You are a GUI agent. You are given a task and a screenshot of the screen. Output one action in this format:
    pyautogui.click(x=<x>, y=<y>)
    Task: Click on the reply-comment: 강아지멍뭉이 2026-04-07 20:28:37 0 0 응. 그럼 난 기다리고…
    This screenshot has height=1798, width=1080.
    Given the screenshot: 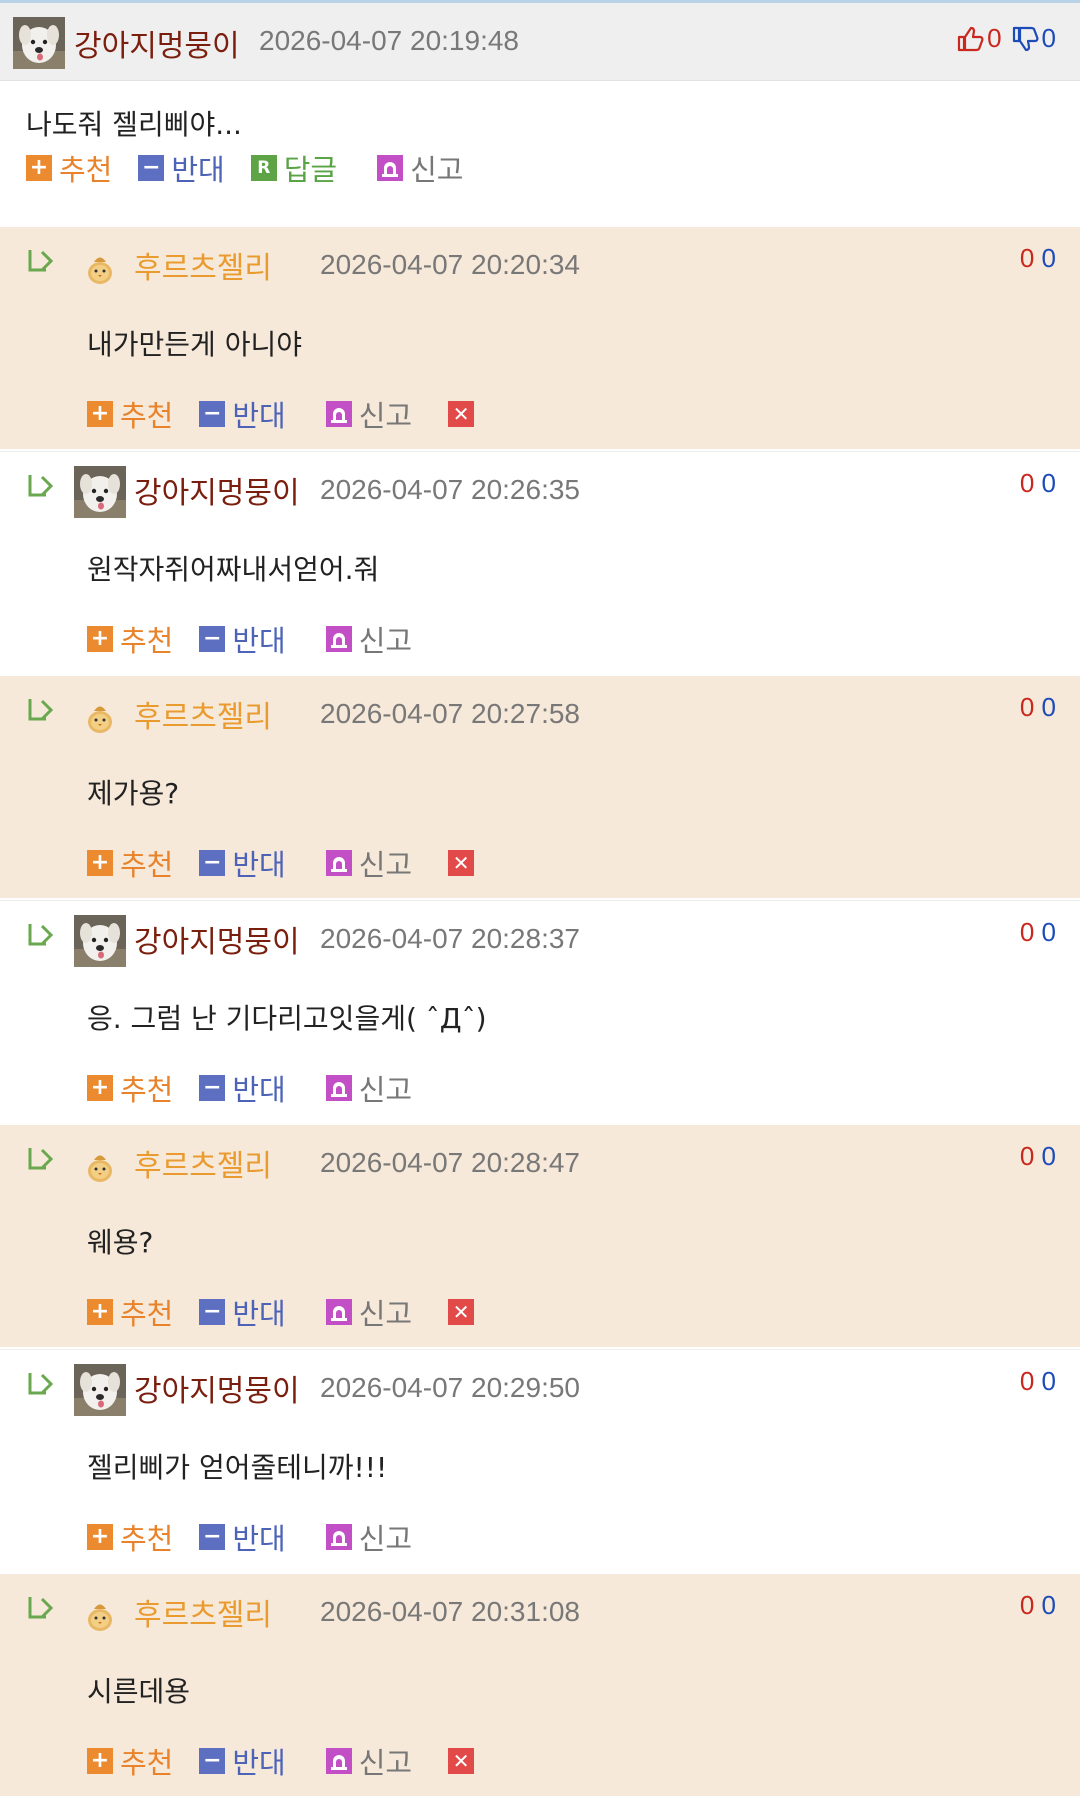 What is the action you would take?
    pyautogui.click(x=540, y=1012)
    